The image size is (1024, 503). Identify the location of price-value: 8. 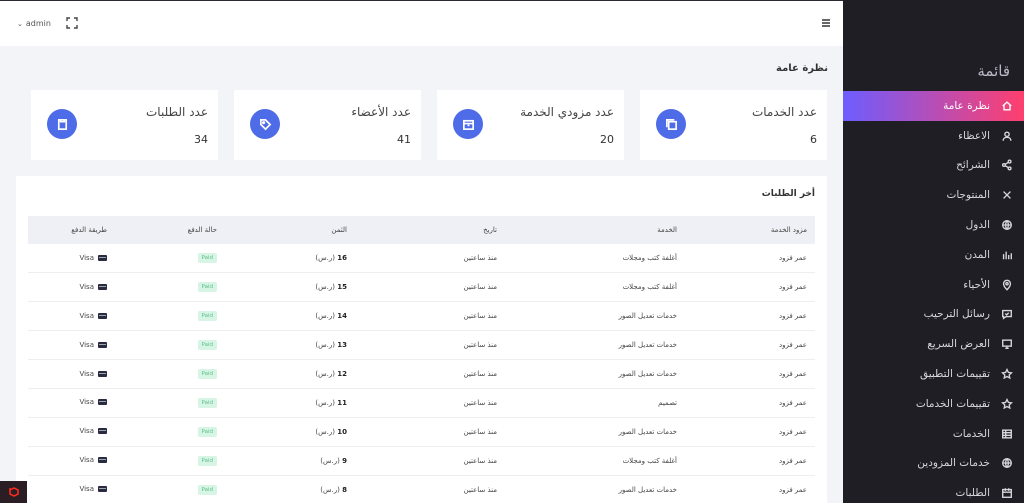
(344, 489).